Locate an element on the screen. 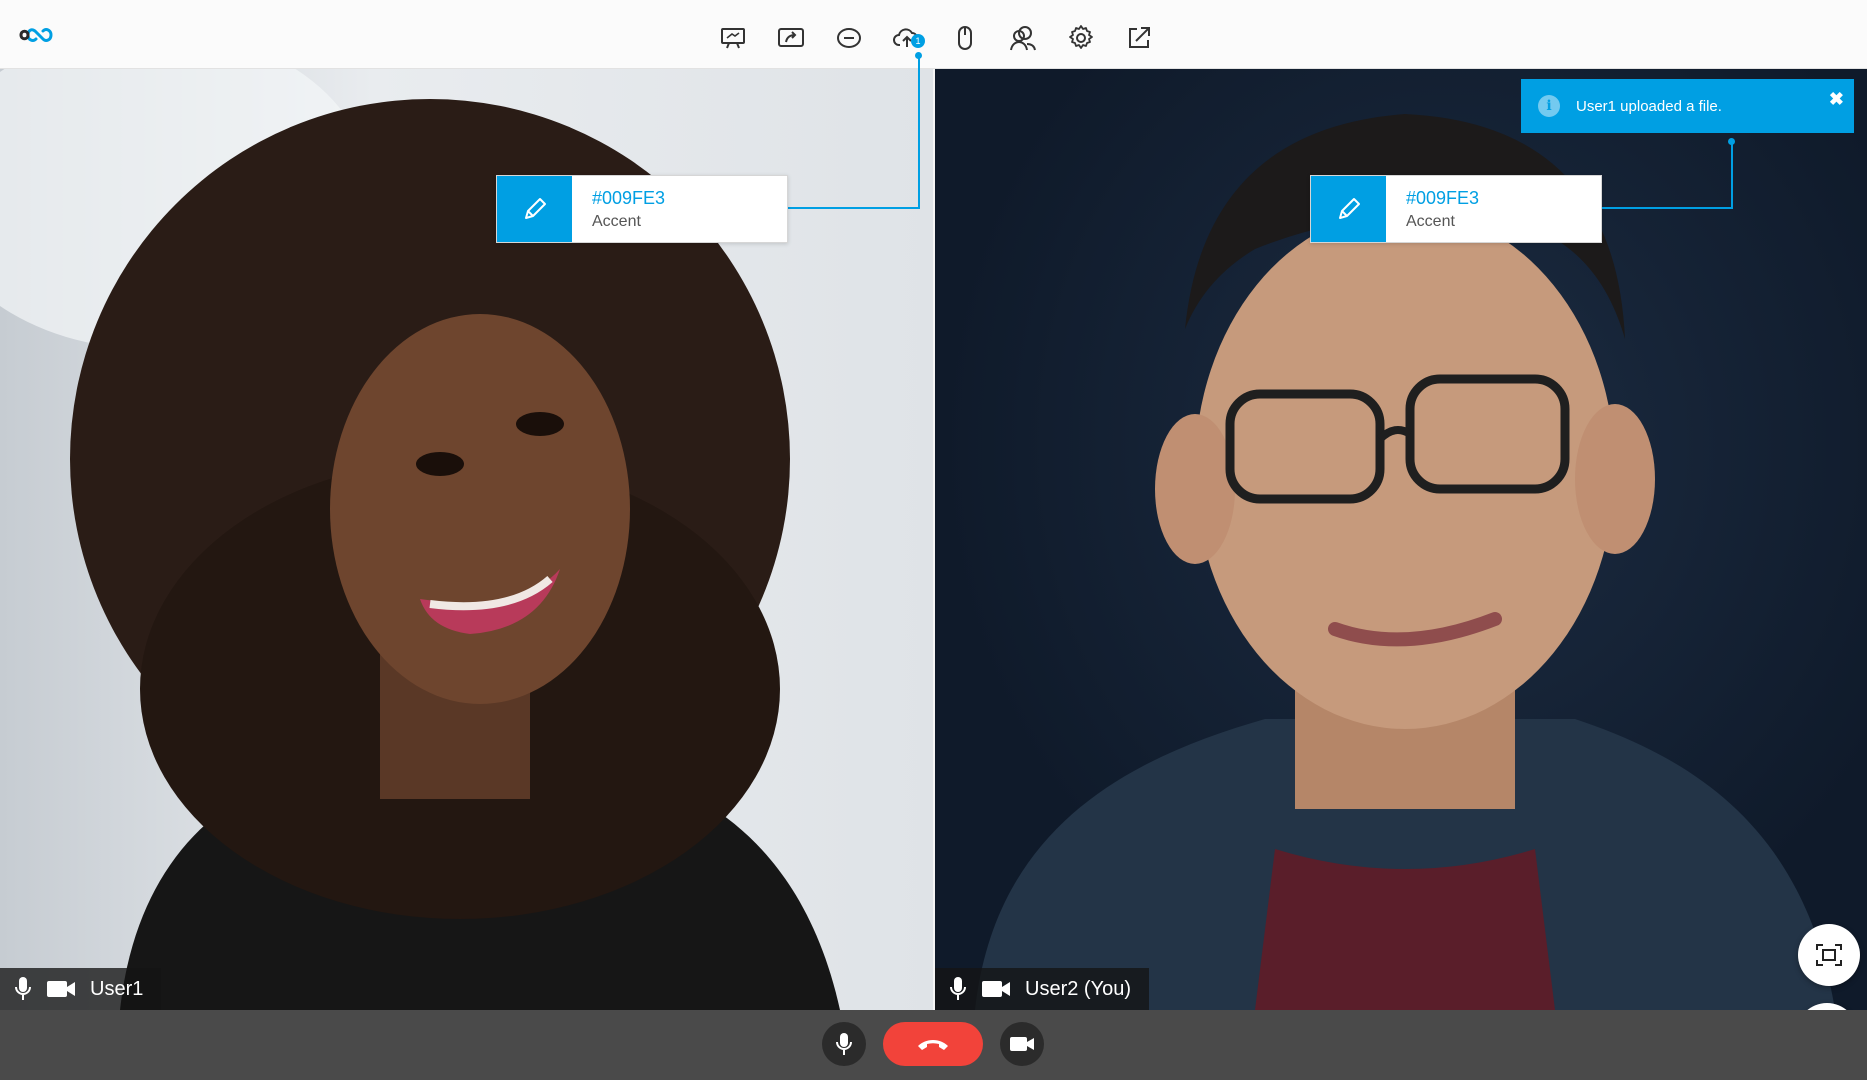 The height and width of the screenshot is (1080, 1867). hang-up-icon is located at coordinates (933, 1045).